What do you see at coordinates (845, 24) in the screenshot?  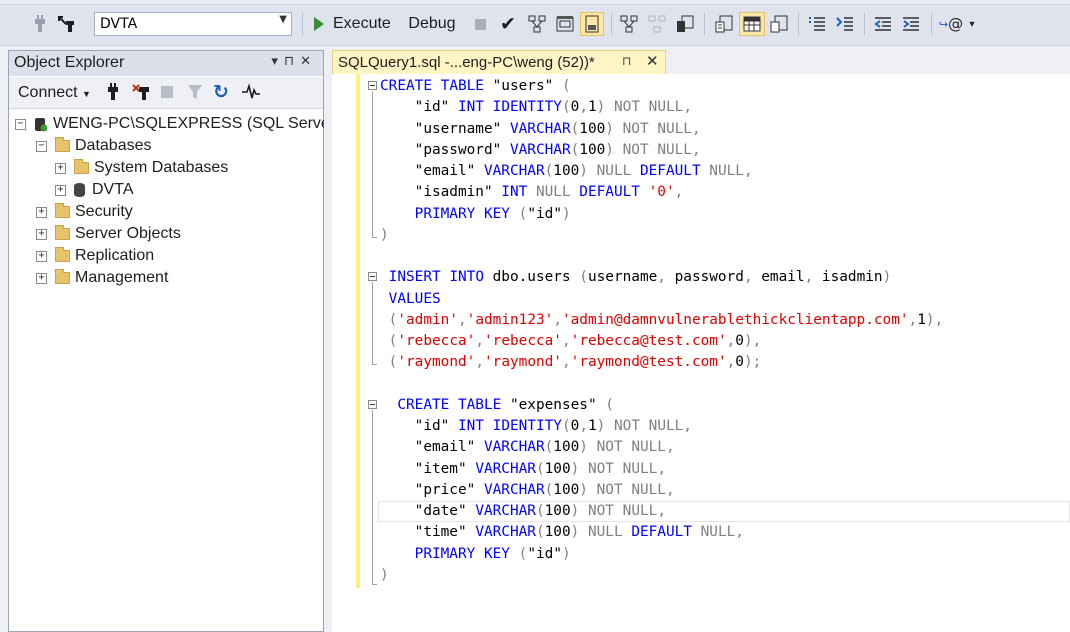 I see `uncomment-lines-icon` at bounding box center [845, 24].